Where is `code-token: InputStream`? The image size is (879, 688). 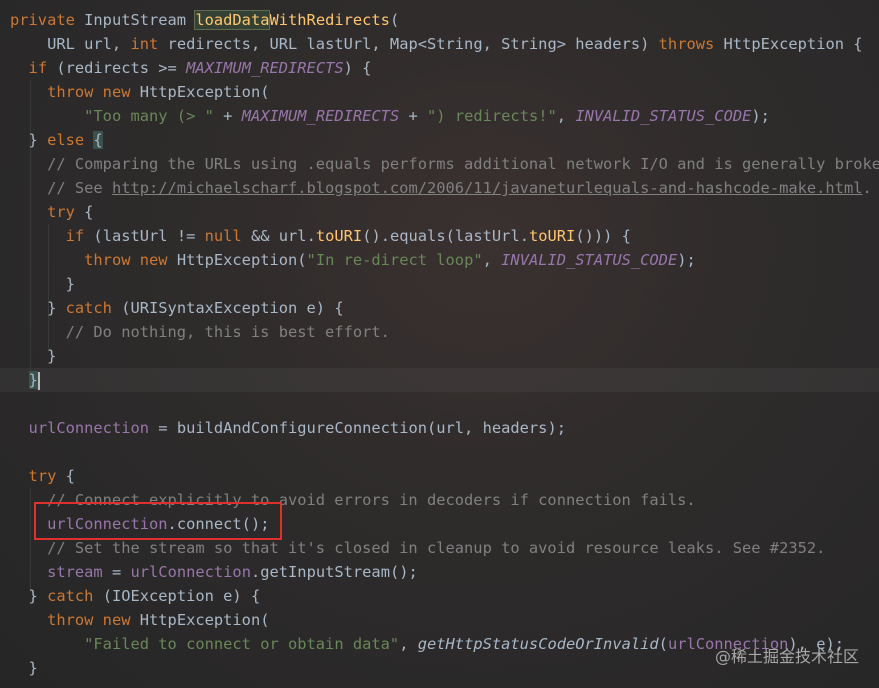
code-token: InputStream is located at coordinates (140, 20).